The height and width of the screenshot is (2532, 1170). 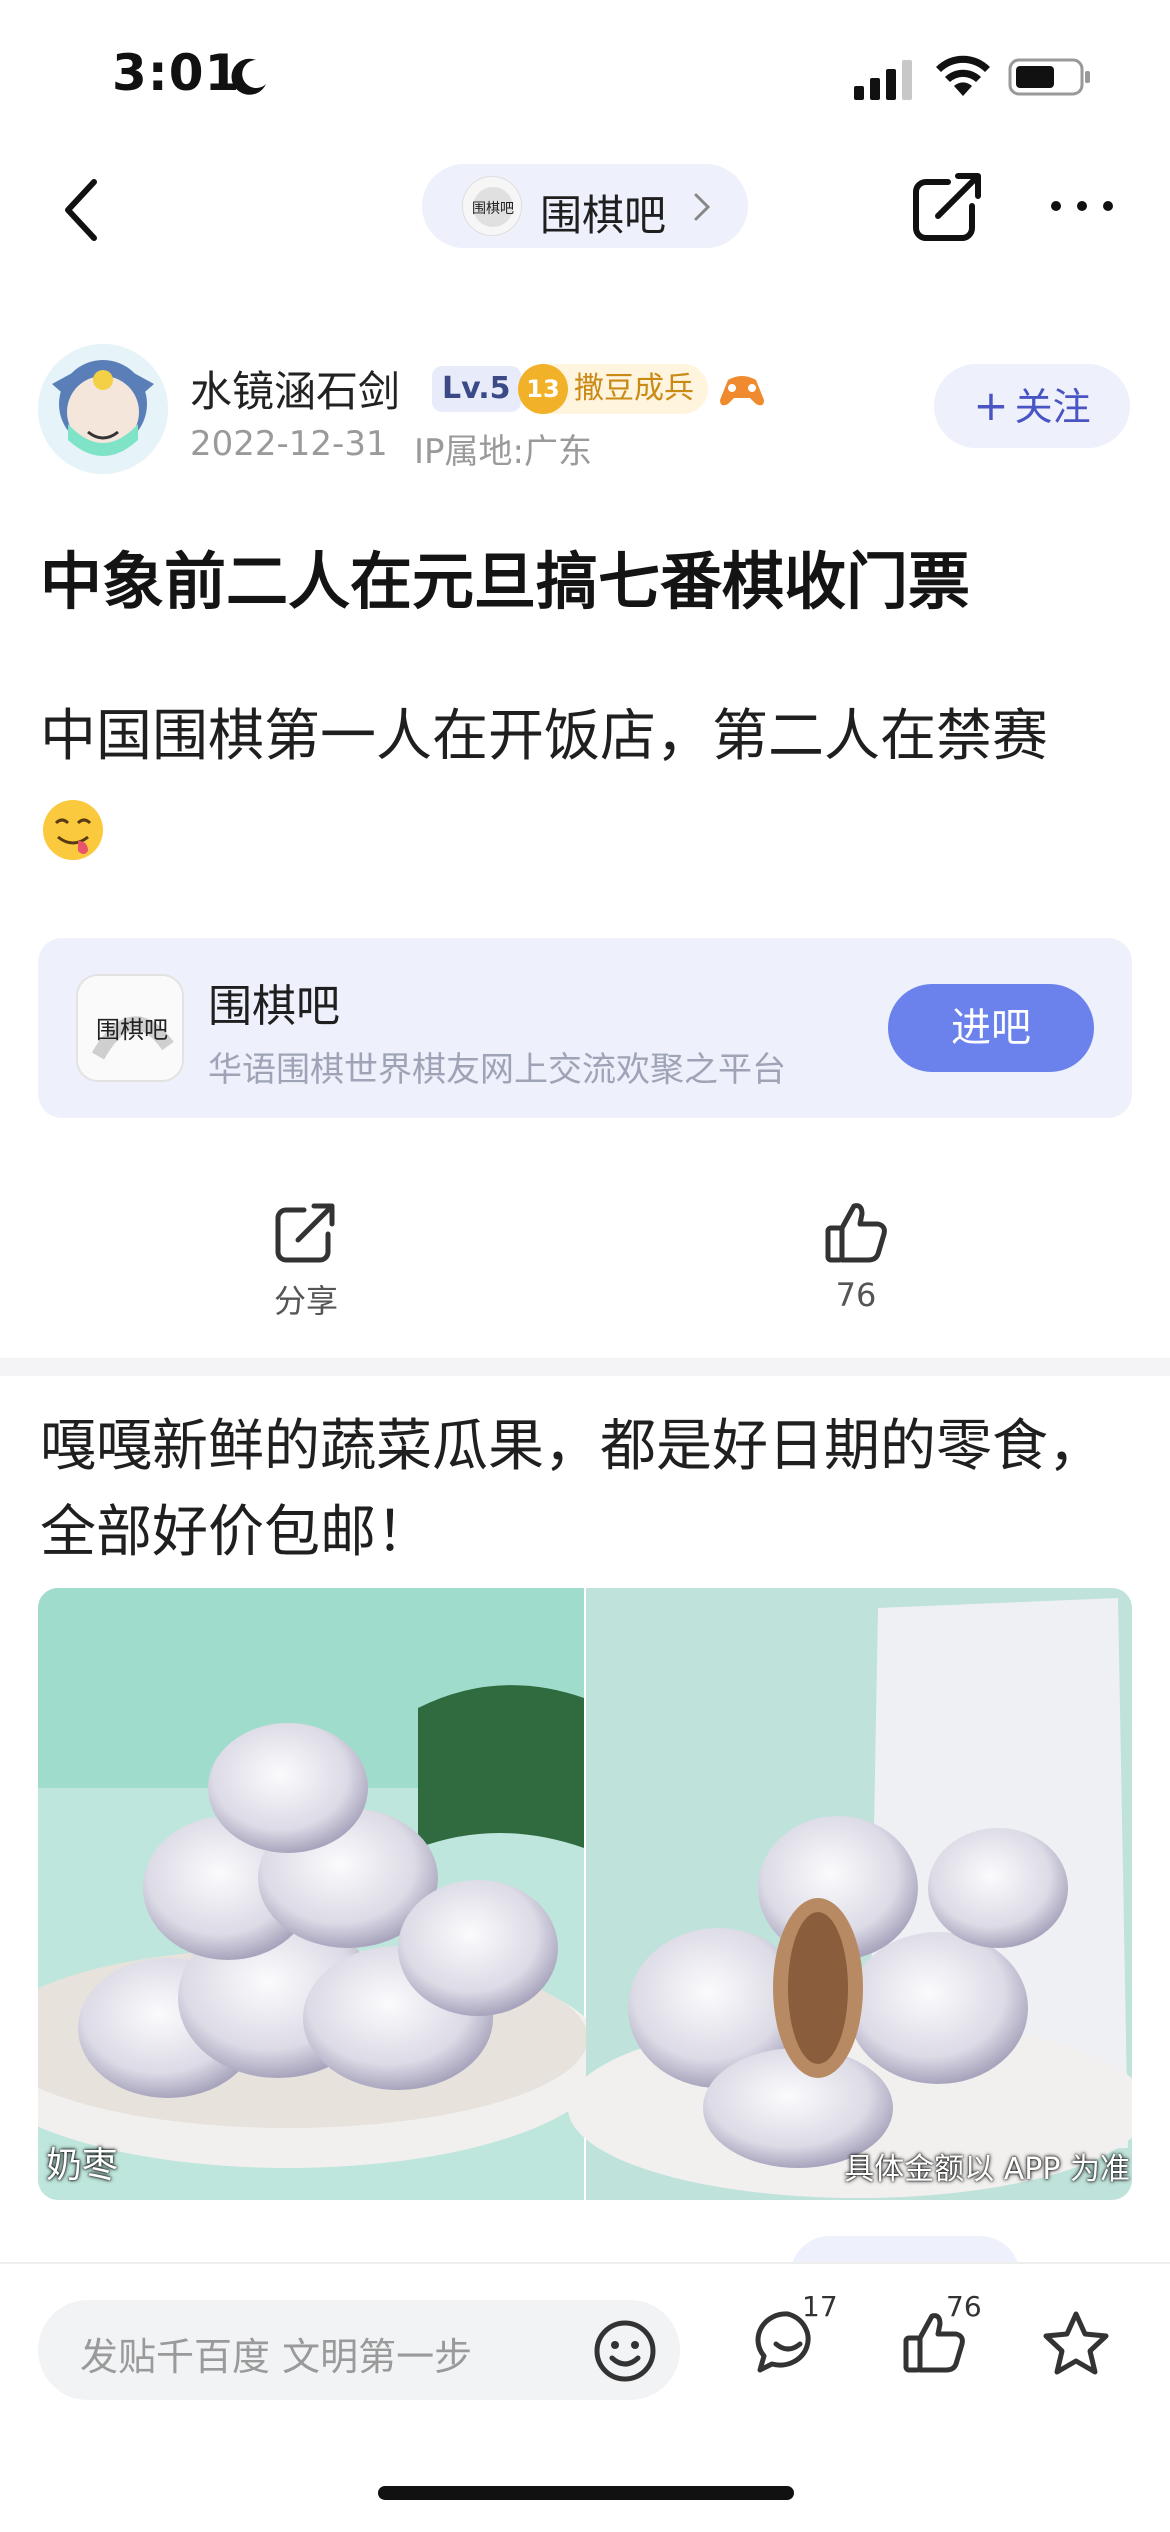 What do you see at coordinates (586, 2493) in the screenshot?
I see `home-indicator` at bounding box center [586, 2493].